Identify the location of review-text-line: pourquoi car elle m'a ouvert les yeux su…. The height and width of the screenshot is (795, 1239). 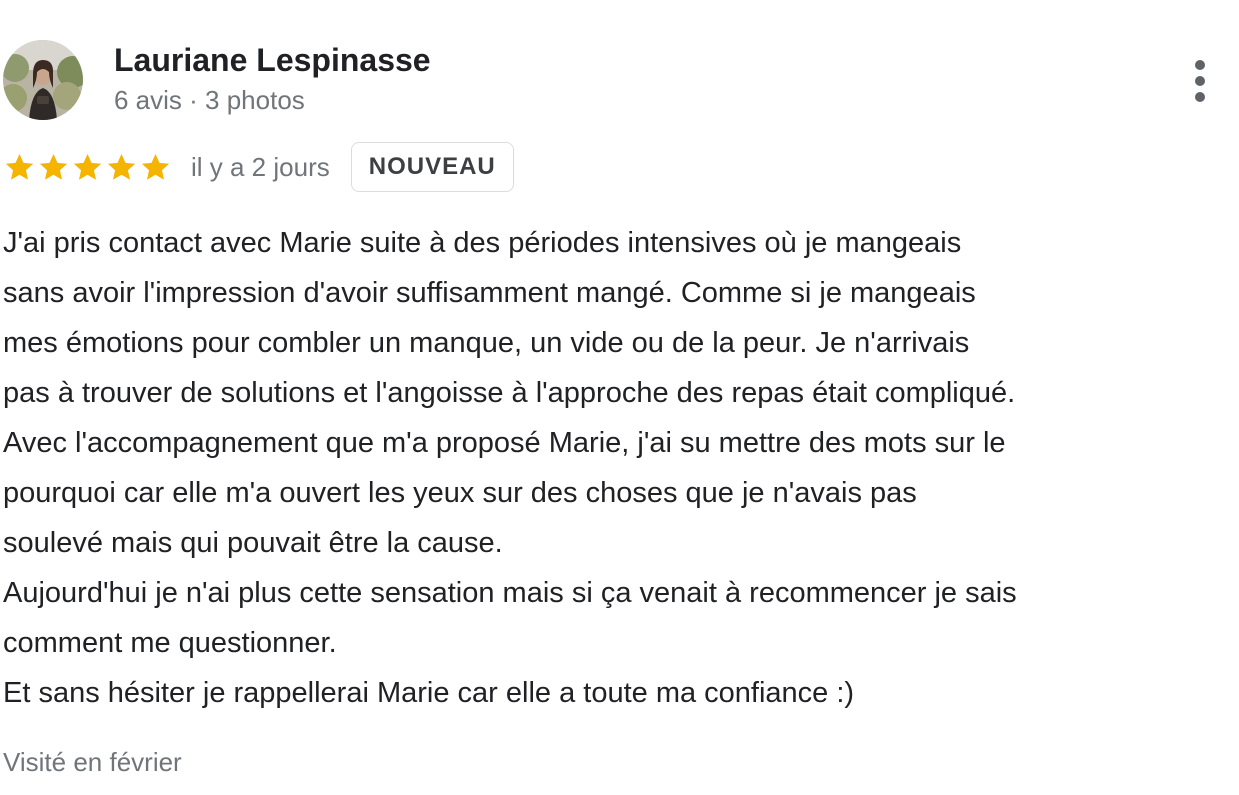
(460, 493).